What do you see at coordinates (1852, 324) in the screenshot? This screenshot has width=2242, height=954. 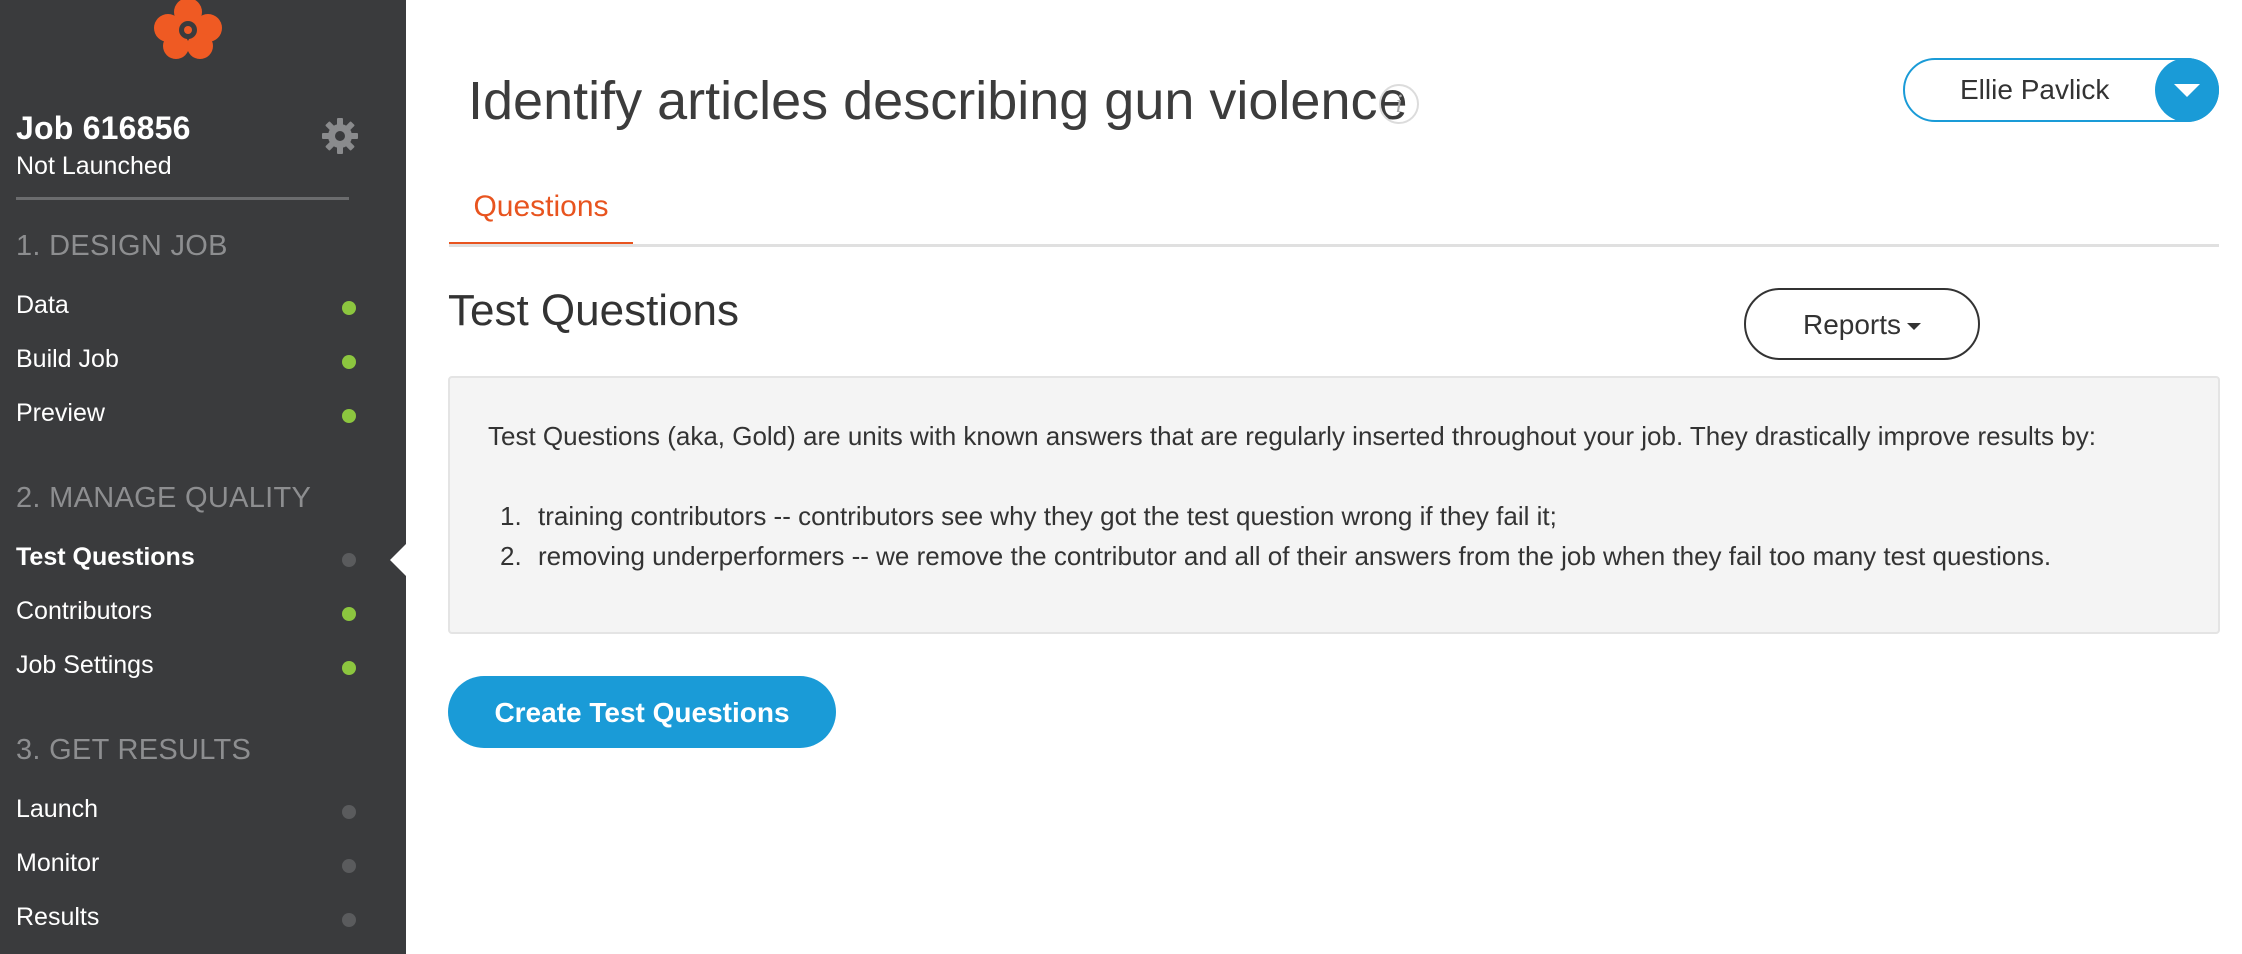 I see `reports-label: Reports` at bounding box center [1852, 324].